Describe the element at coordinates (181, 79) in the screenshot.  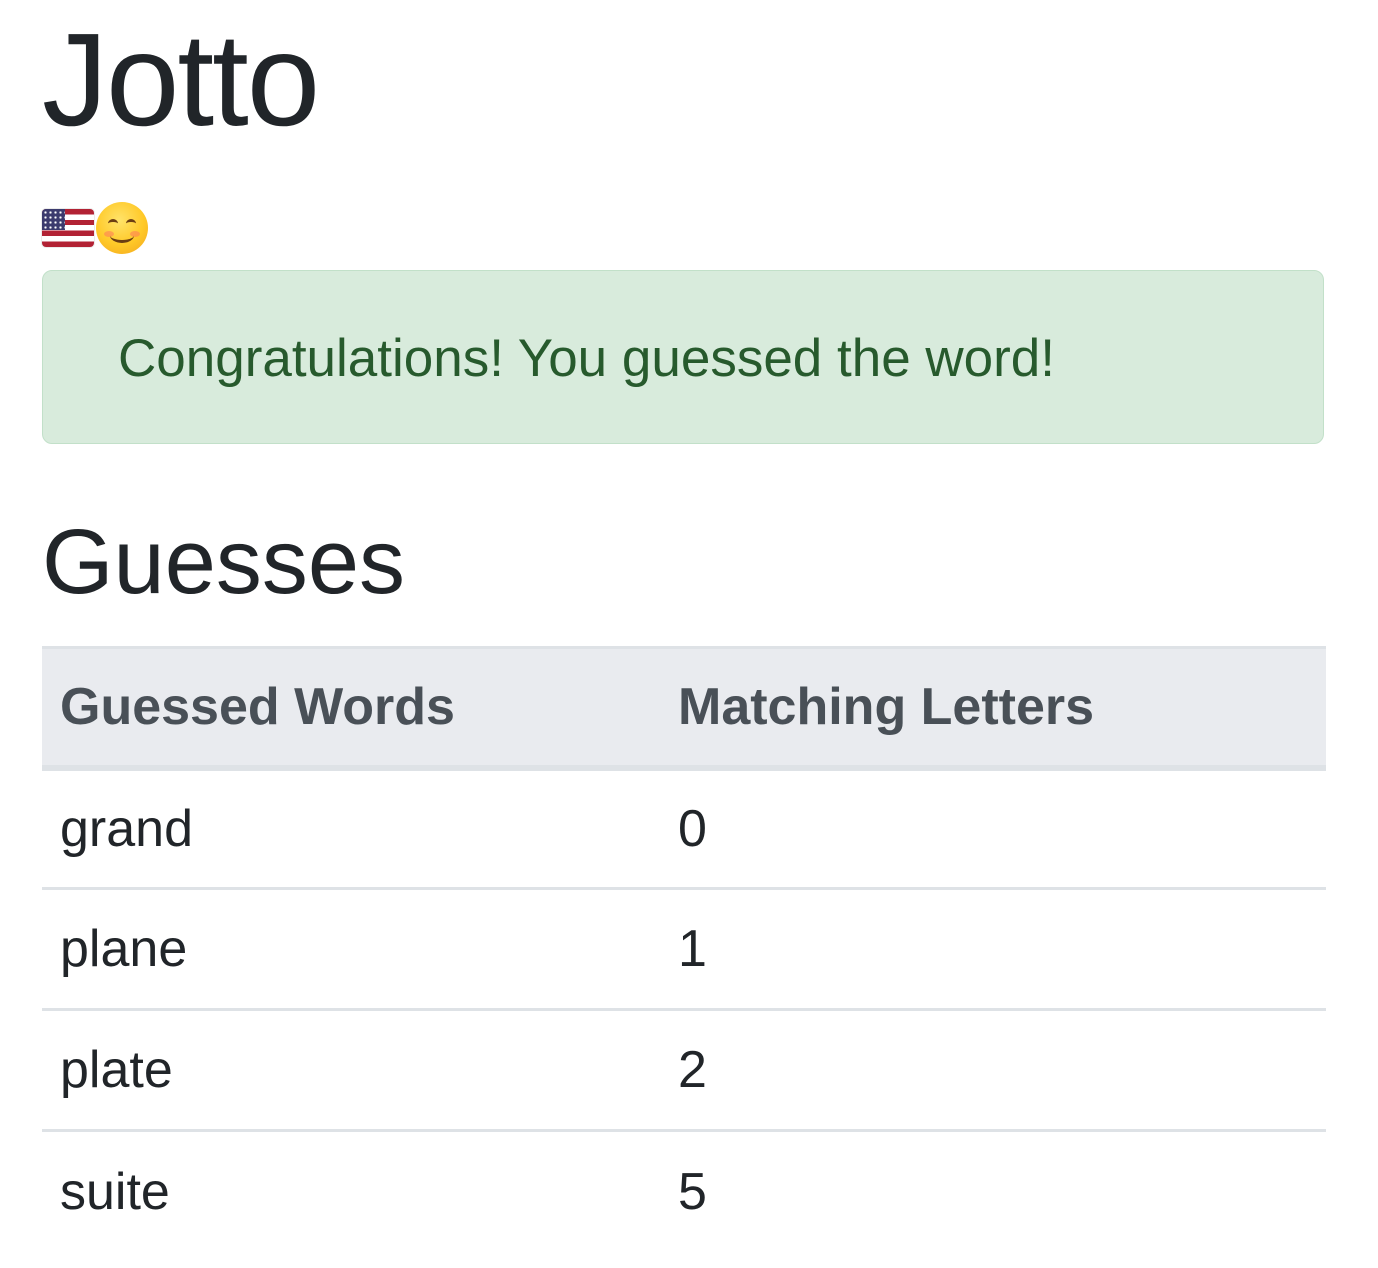
I see `page-title: Jotto` at that location.